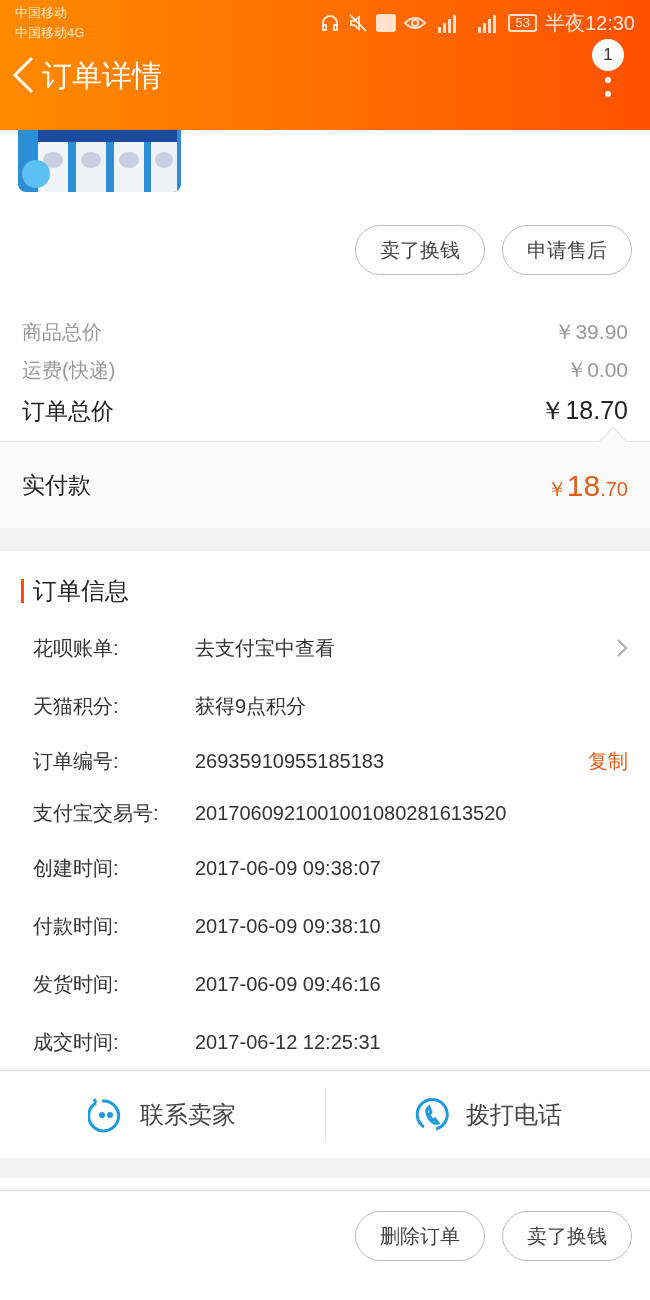 This screenshot has height=1300, width=650. Describe the element at coordinates (50, 33) in the screenshot. I see `carrier-name: 中国移动4G` at that location.